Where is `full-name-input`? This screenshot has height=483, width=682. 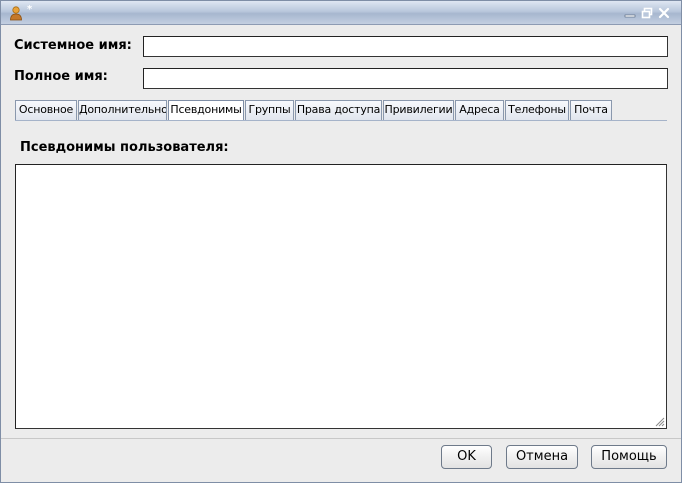 full-name-input is located at coordinates (405, 78).